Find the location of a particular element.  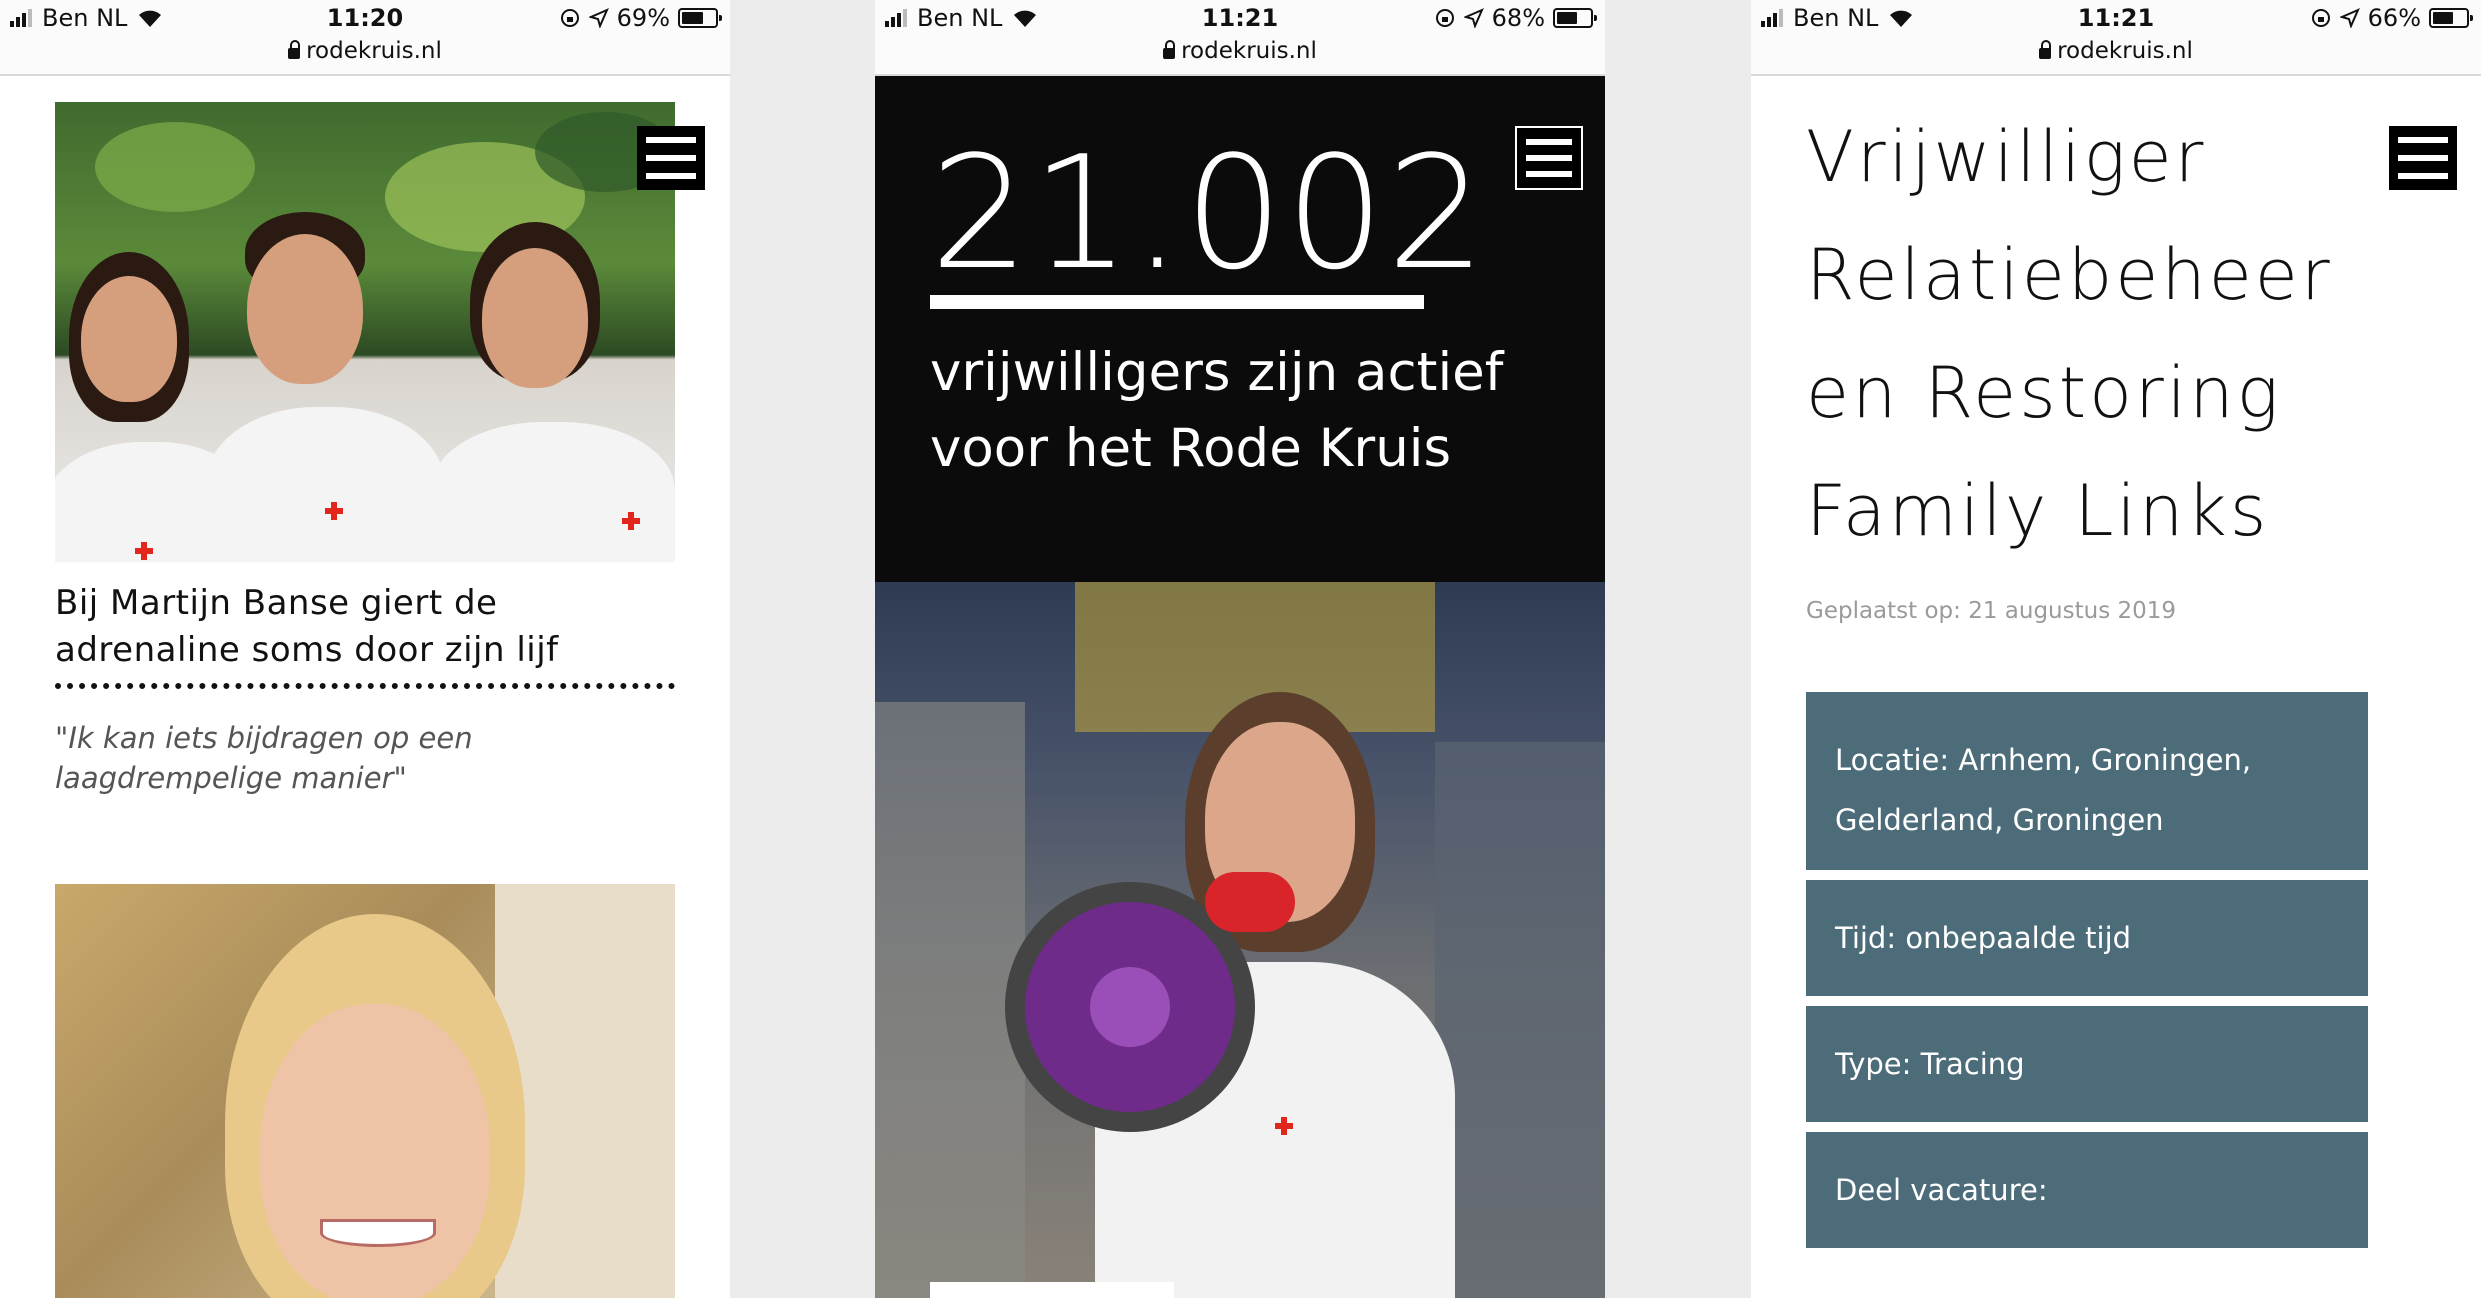

browser-status-bar: Ben NL 11:21 68% rodekruis.nl is located at coordinates (1240, 38).